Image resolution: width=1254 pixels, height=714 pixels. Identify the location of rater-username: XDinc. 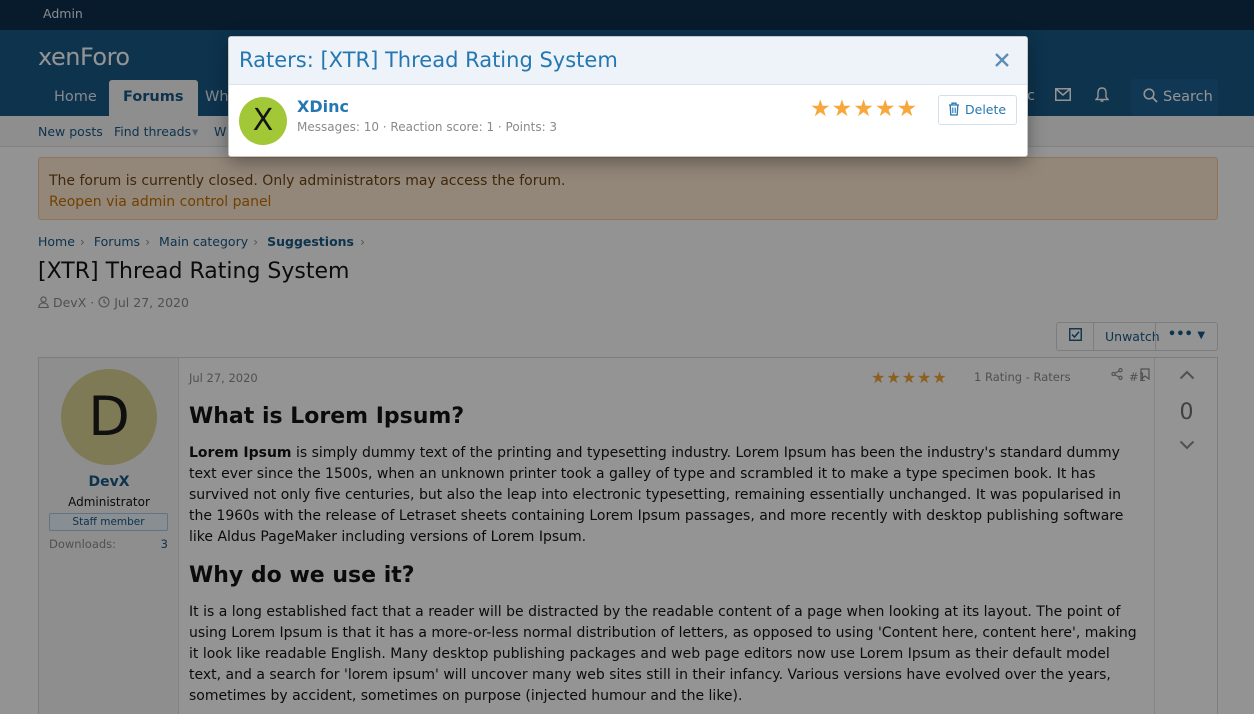
(323, 106).